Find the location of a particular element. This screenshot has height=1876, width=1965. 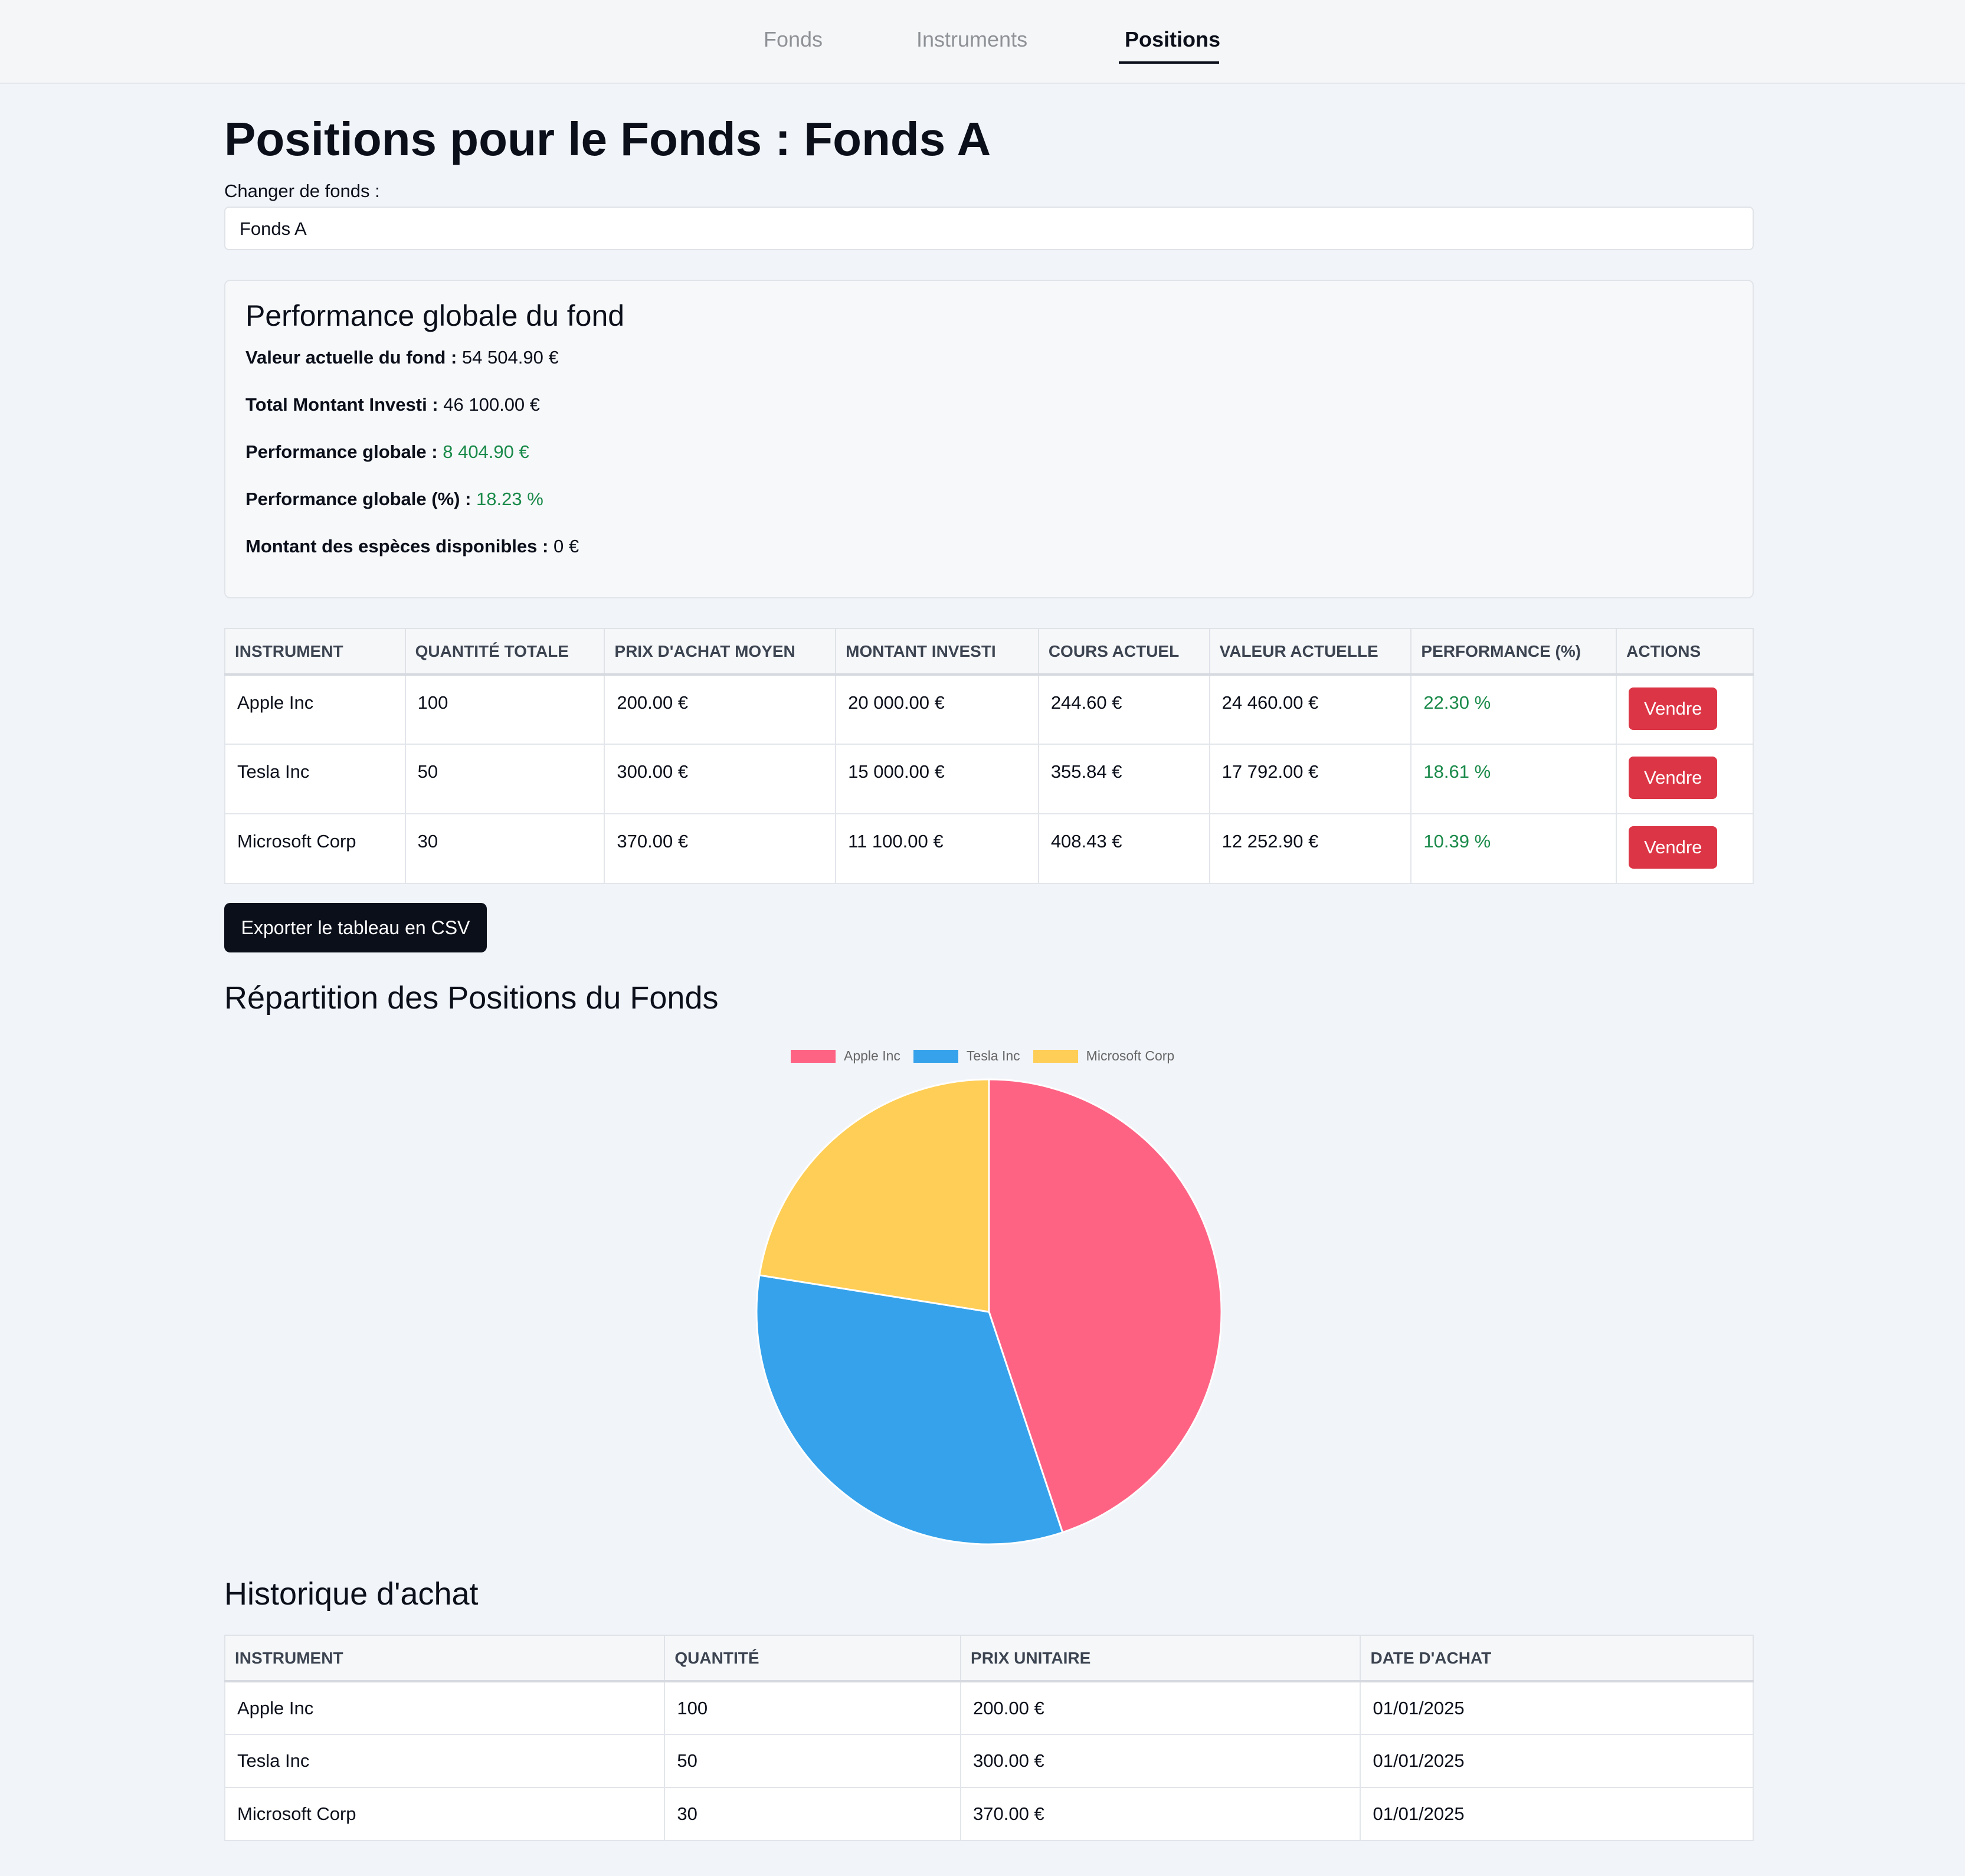

column-header: MONTANT INVESTI is located at coordinates (937, 652).